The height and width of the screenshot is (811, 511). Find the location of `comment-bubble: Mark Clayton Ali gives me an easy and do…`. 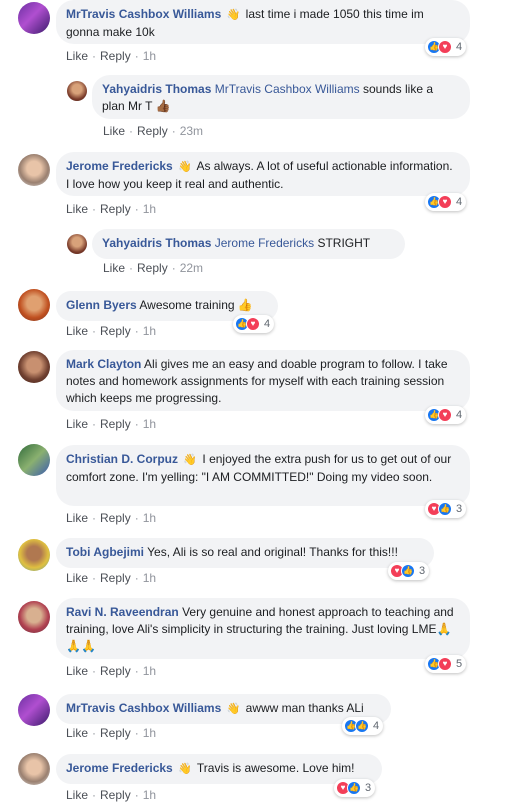

comment-bubble: Mark Clayton Ali gives me an easy and do… is located at coordinates (263, 380).